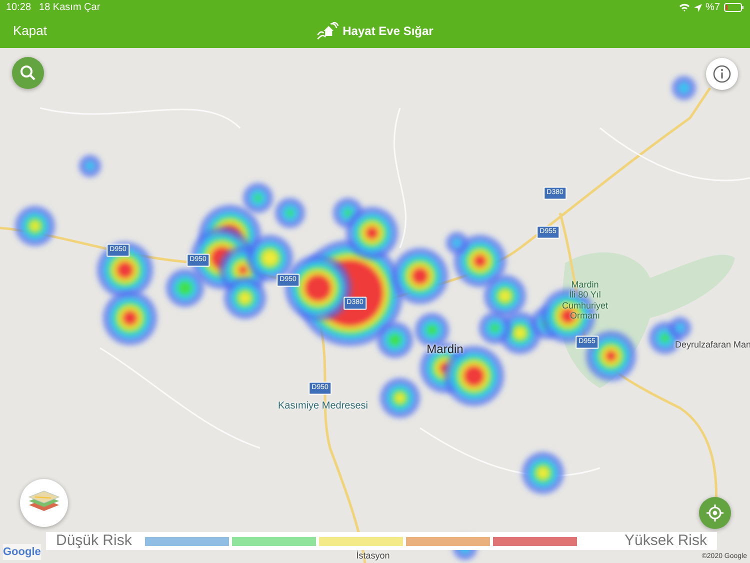 This screenshot has width=750, height=563. I want to click on battery-icon, so click(734, 7).